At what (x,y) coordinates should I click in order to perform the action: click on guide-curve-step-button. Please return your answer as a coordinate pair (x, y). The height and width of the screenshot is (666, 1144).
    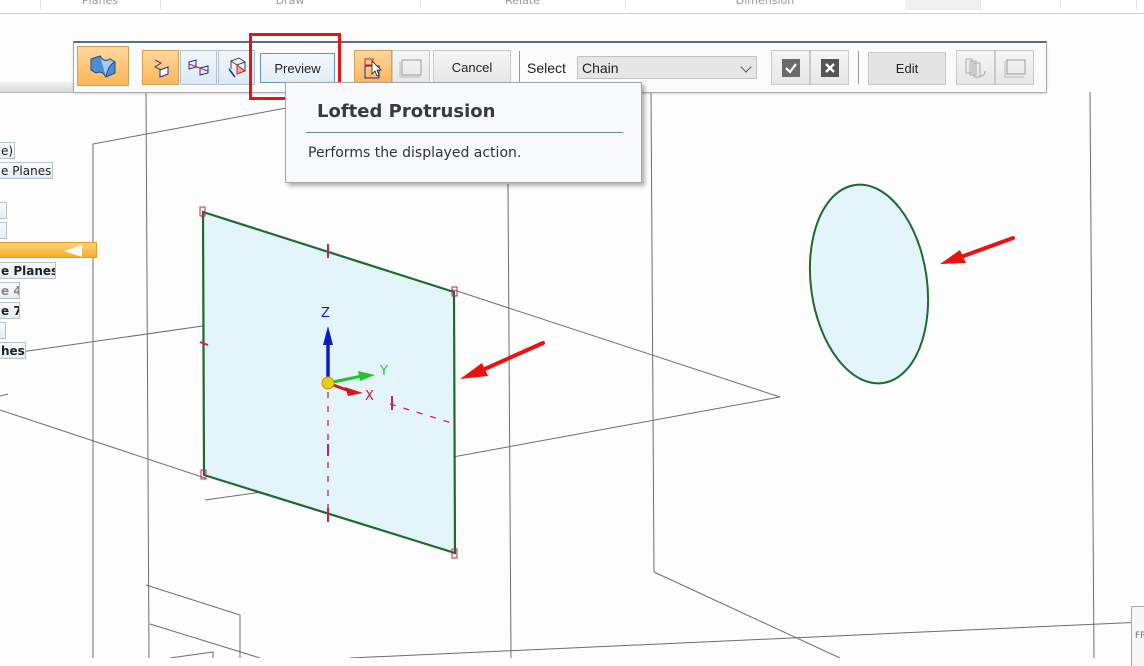
    Looking at the image, I should click on (198, 67).